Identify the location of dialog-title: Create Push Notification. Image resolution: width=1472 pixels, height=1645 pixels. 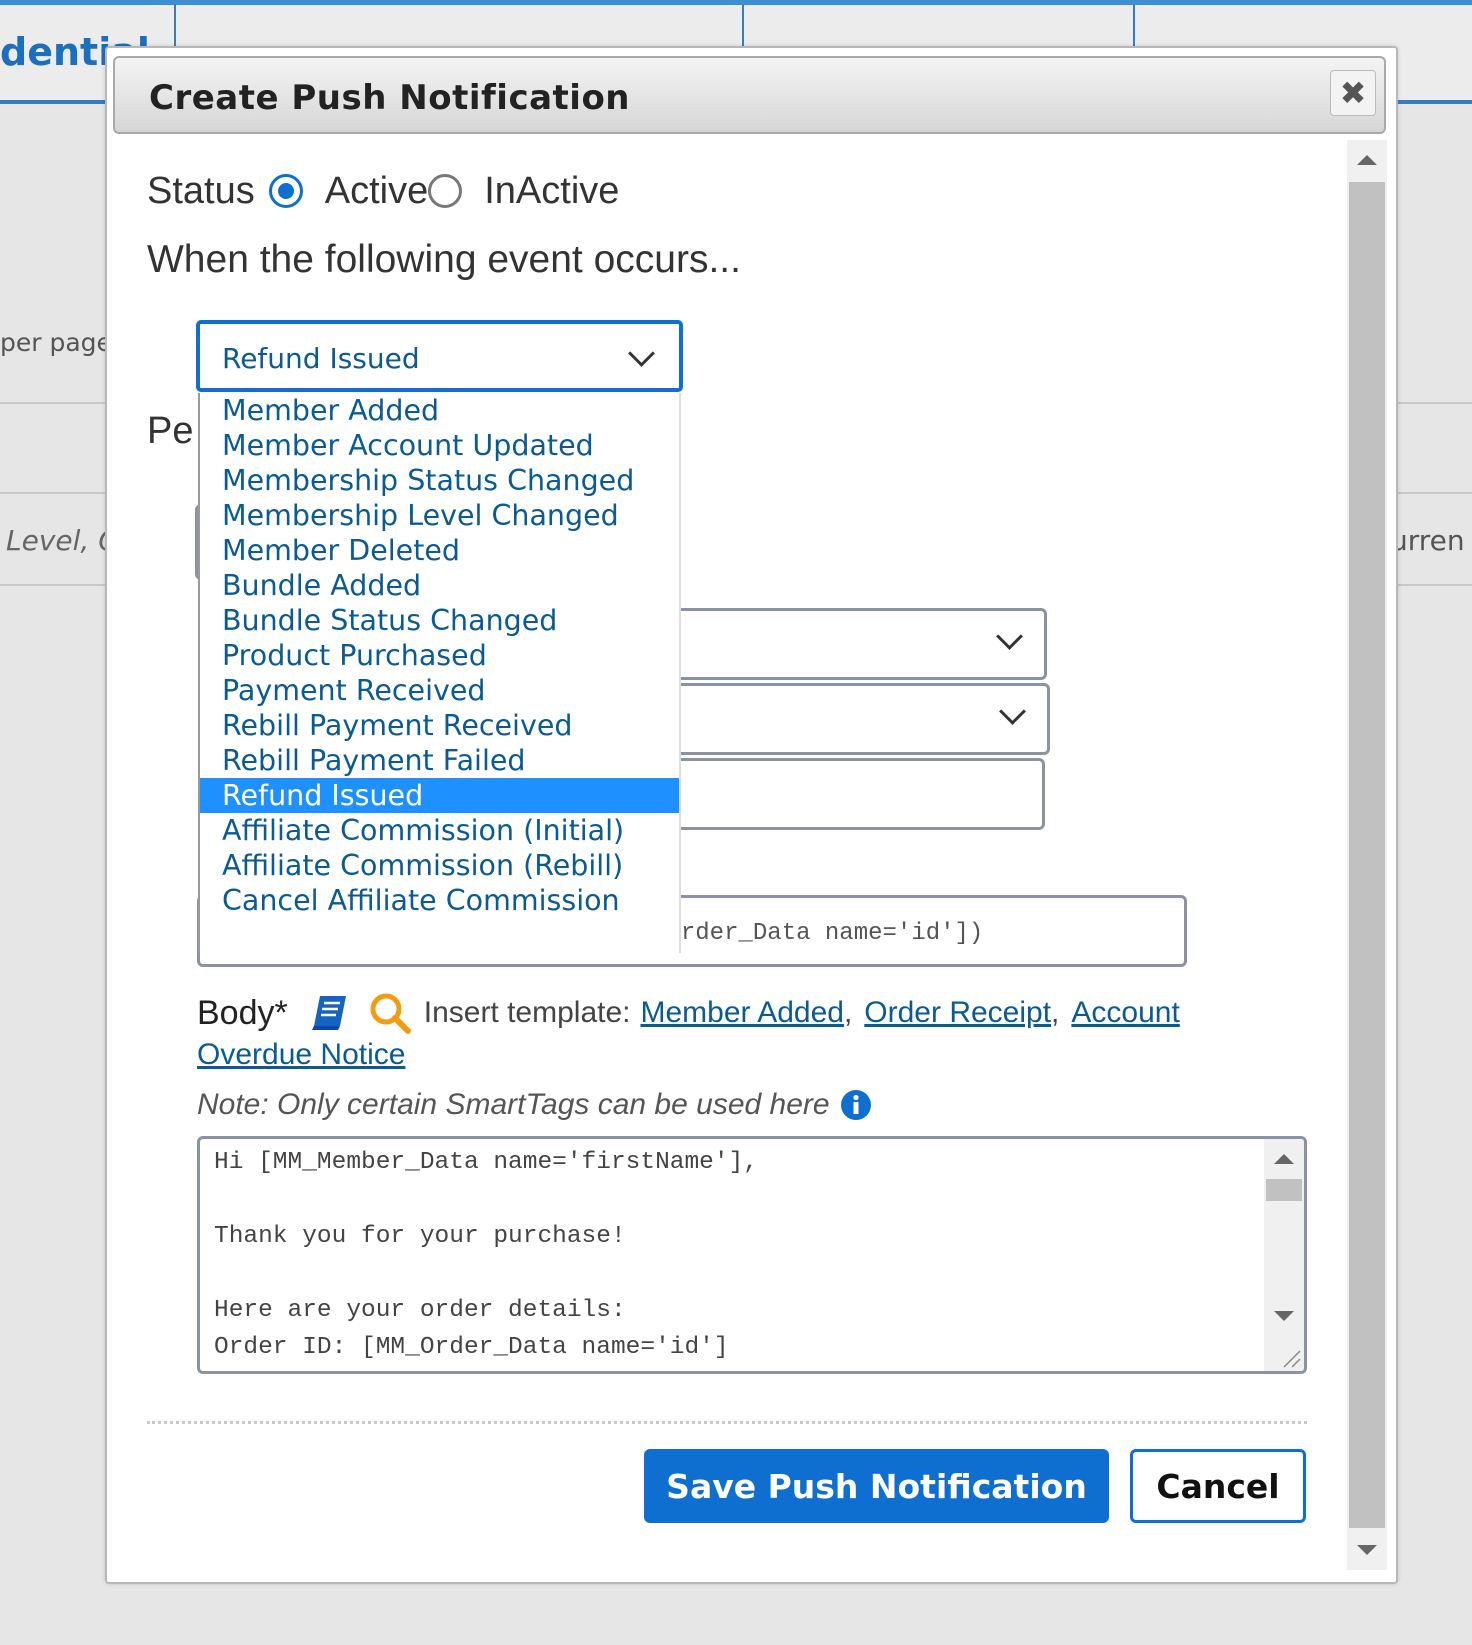
(390, 98).